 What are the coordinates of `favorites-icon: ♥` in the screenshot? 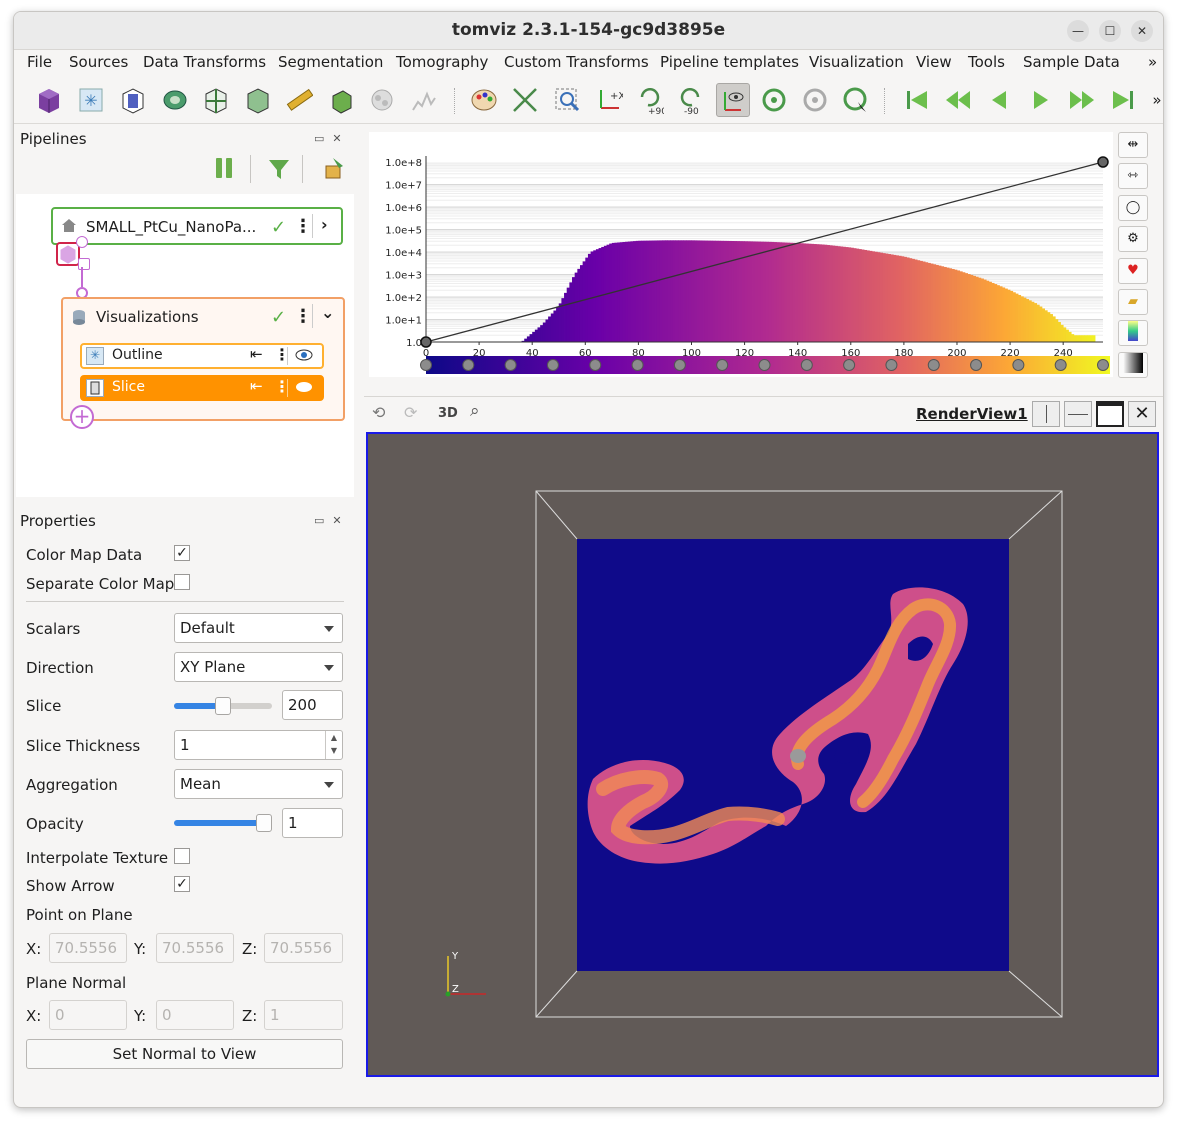 It's located at (1133, 271).